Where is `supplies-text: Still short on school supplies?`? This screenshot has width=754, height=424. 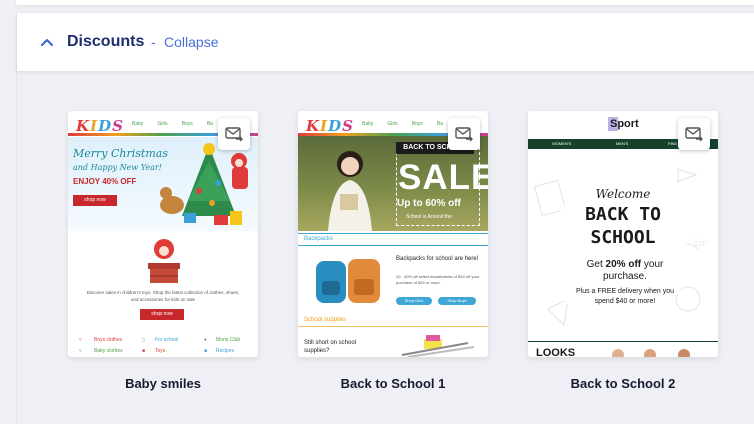
supplies-text: Still short on school supplies? is located at coordinates (330, 347).